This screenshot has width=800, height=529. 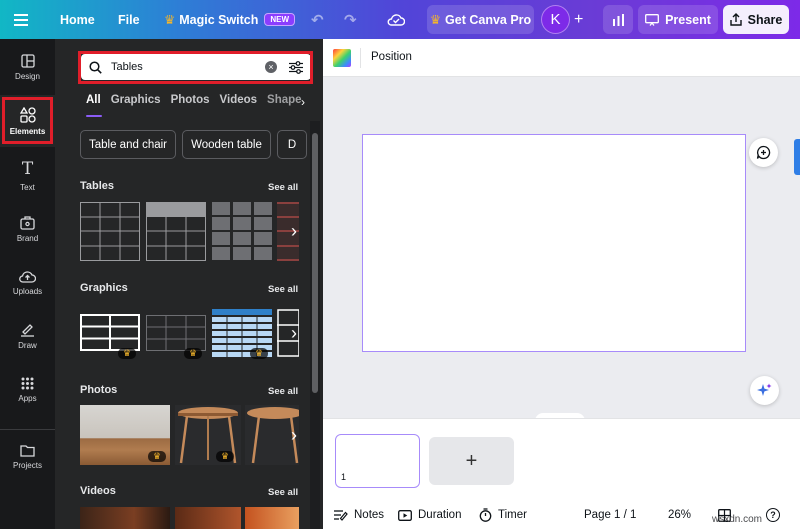 What do you see at coordinates (342, 58) in the screenshot?
I see `color-picker-icon` at bounding box center [342, 58].